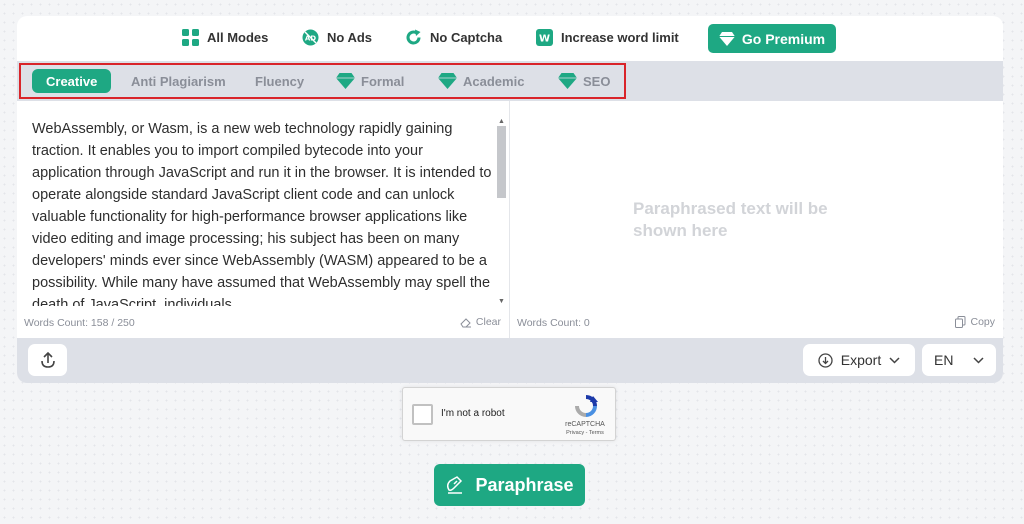  Describe the element at coordinates (494, 81) in the screenshot. I see `mode-label: Academic` at that location.